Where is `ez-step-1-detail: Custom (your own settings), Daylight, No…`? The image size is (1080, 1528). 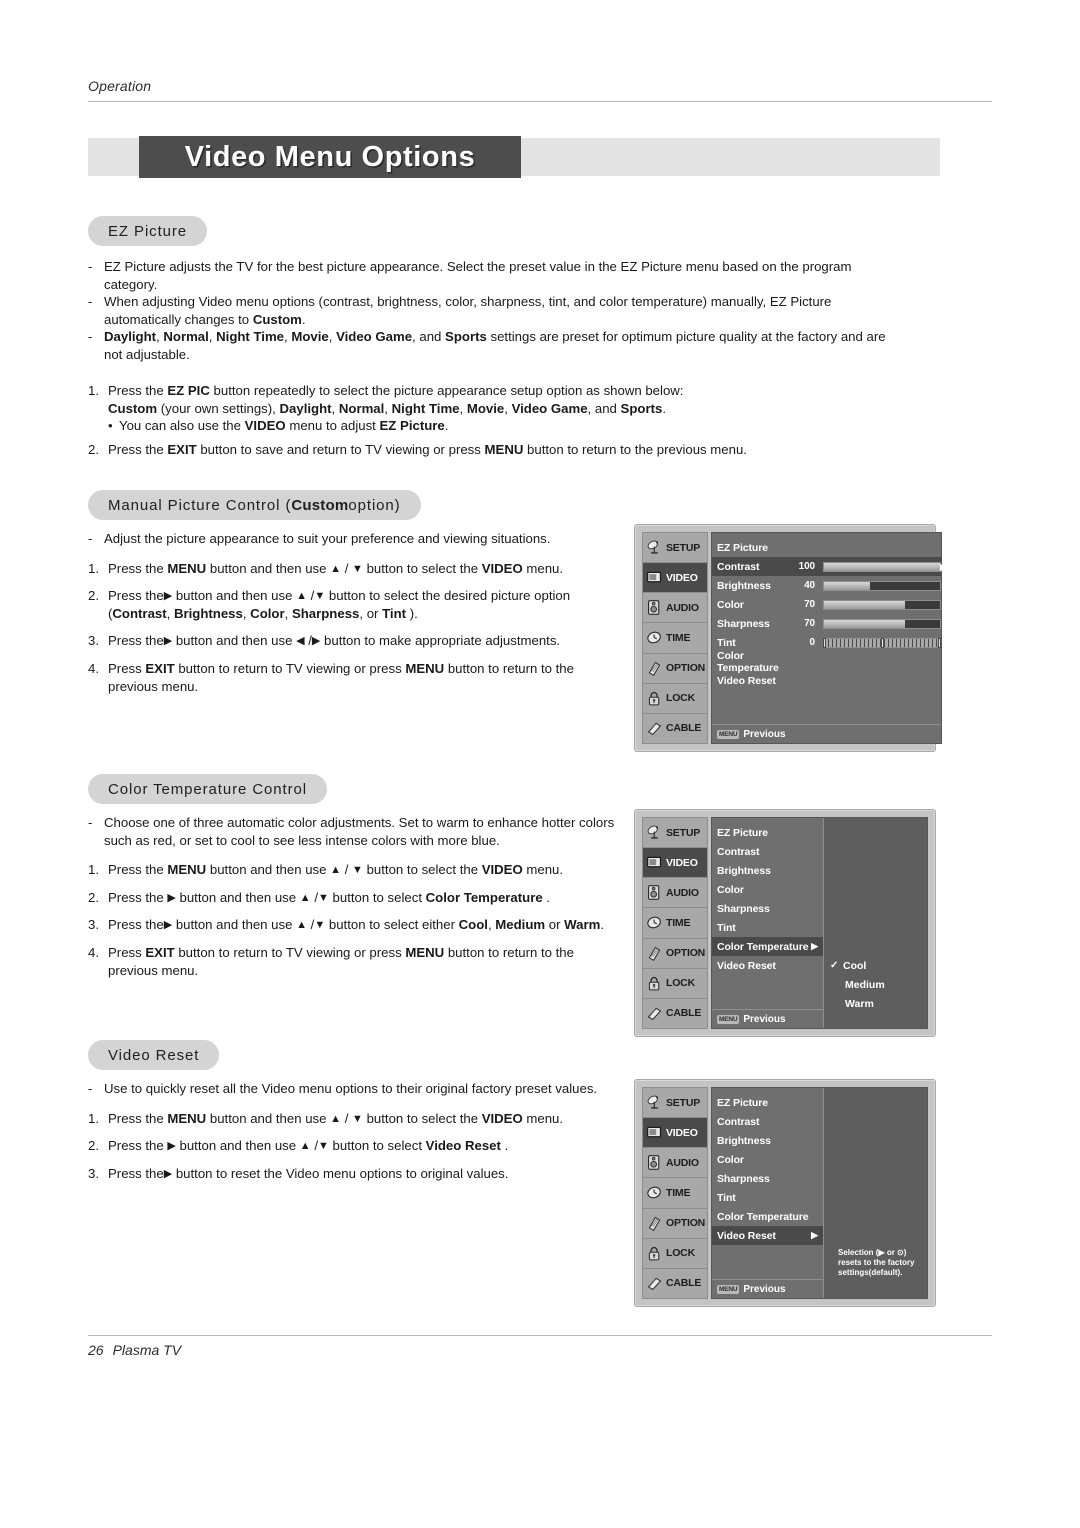 ez-step-1-detail: Custom (your own settings), Daylight, No… is located at coordinates (387, 408).